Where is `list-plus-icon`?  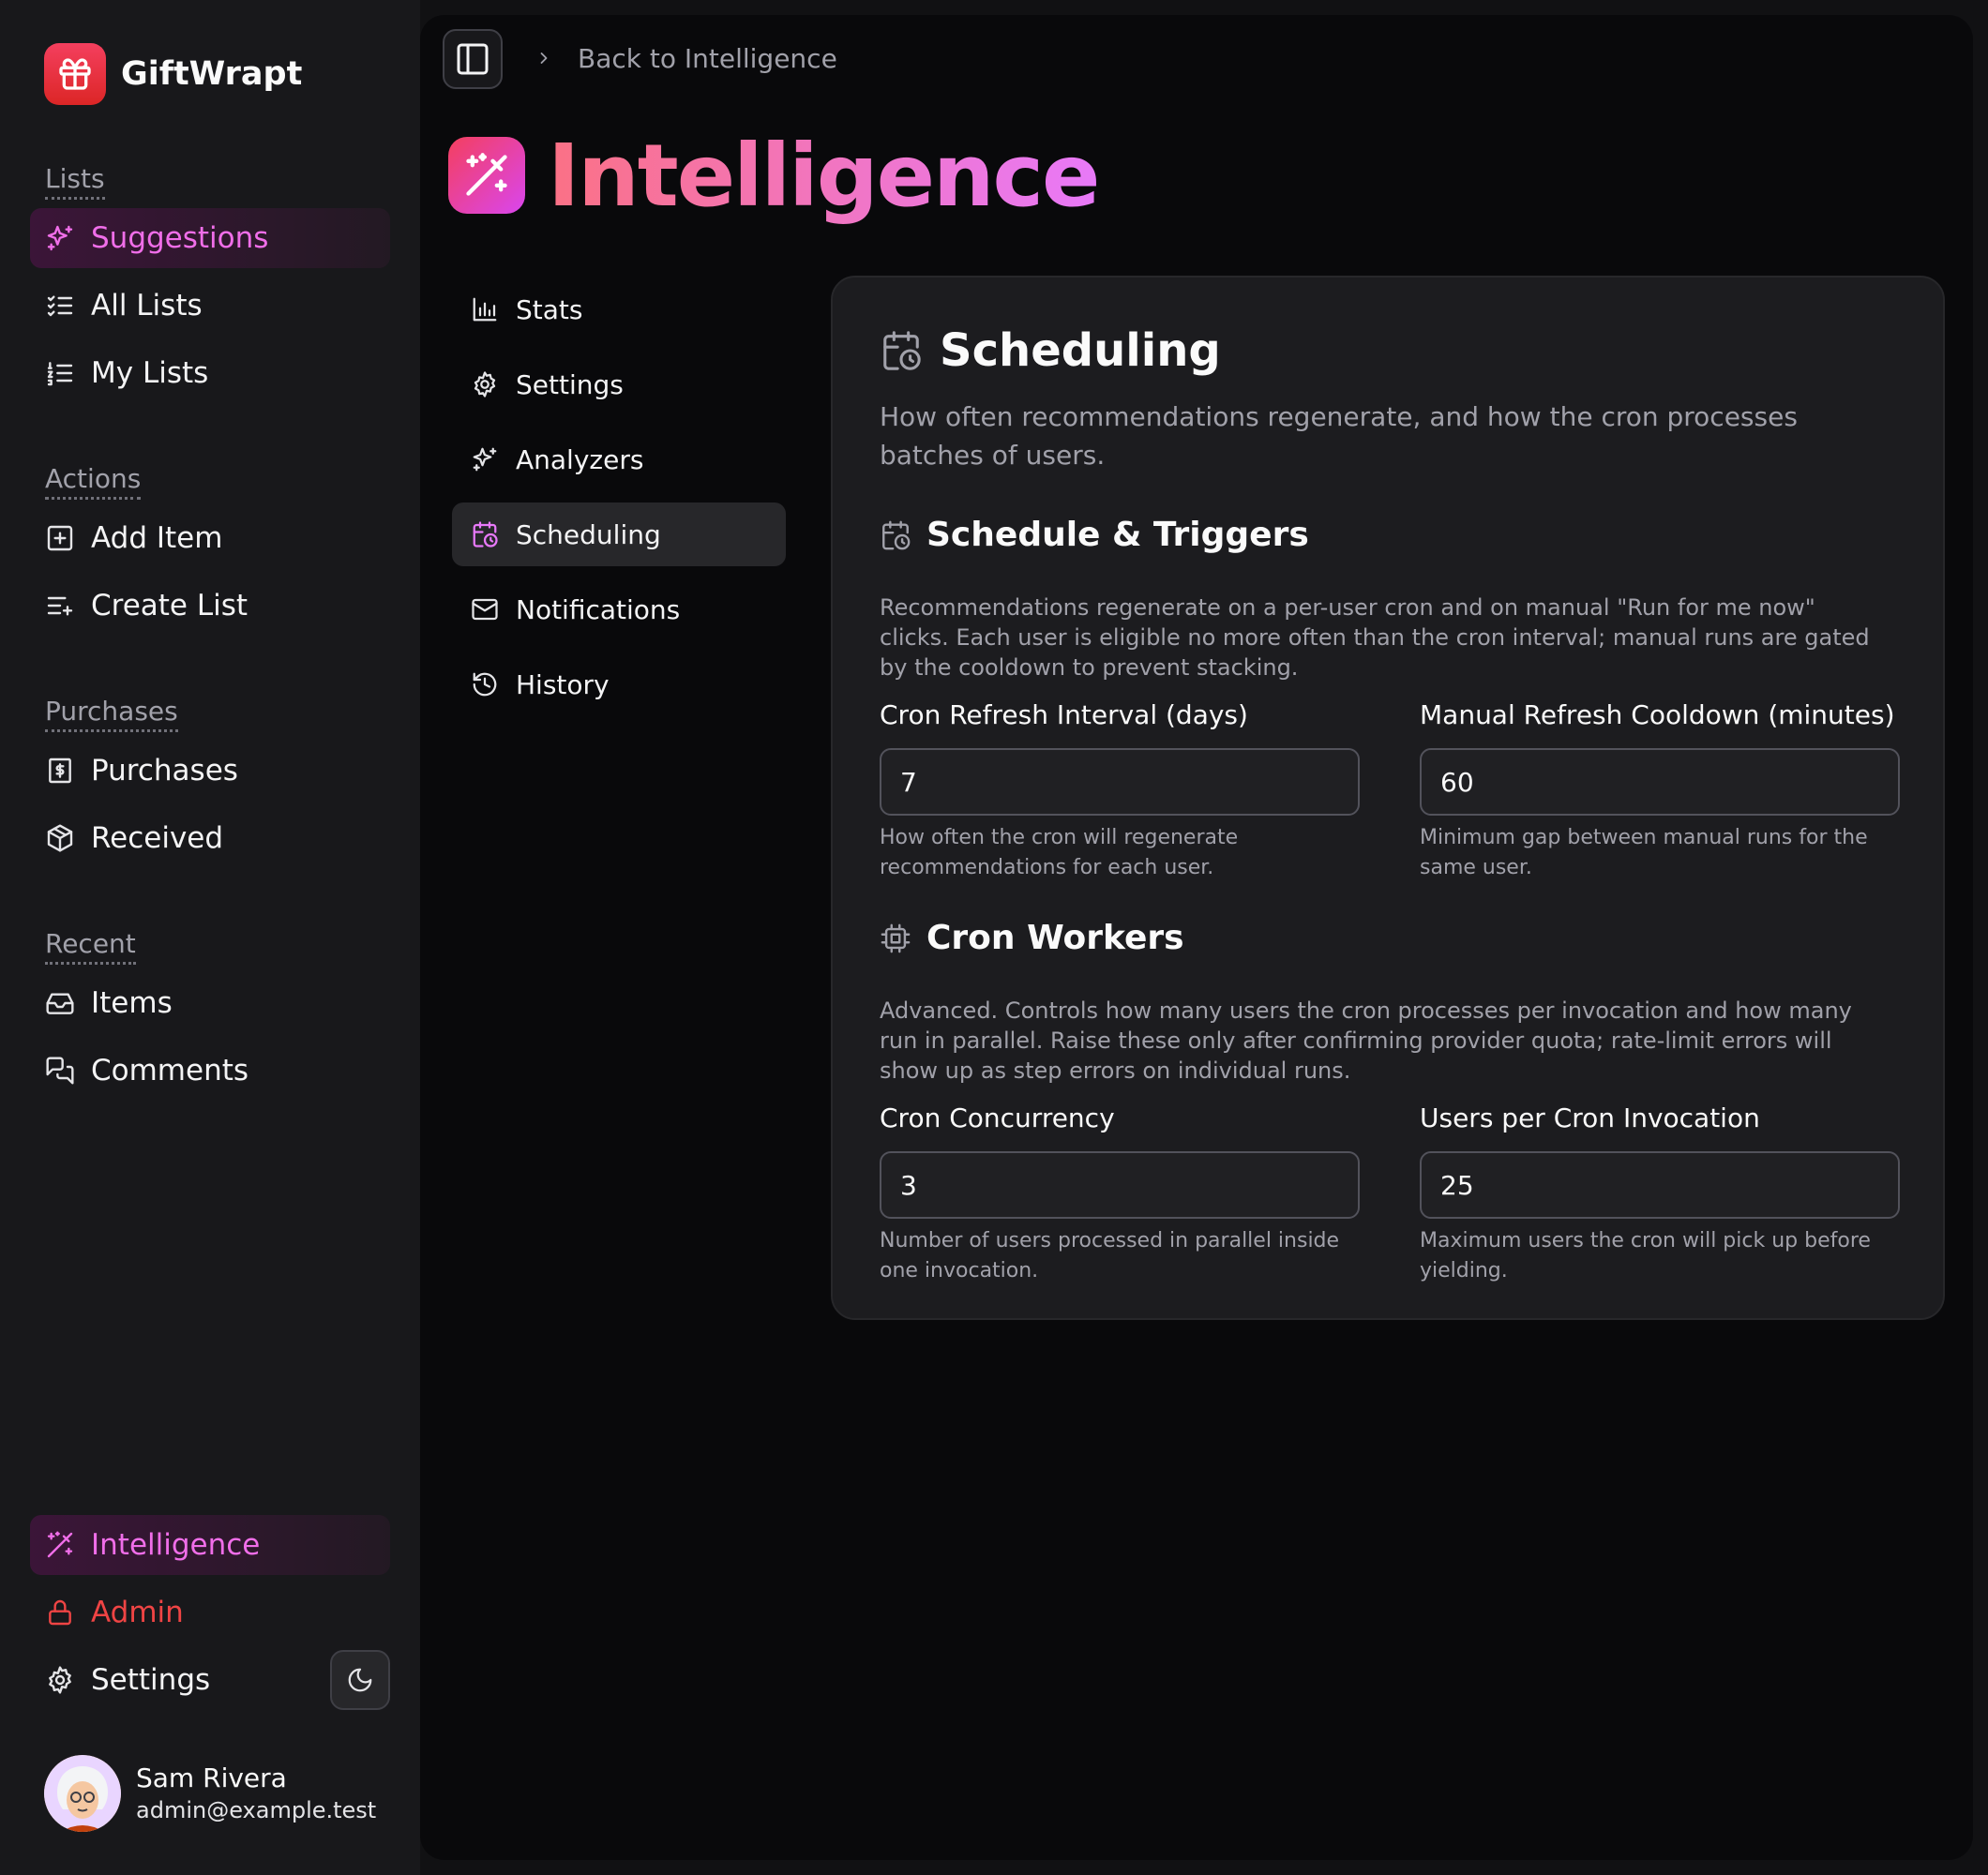 list-plus-icon is located at coordinates (60, 606).